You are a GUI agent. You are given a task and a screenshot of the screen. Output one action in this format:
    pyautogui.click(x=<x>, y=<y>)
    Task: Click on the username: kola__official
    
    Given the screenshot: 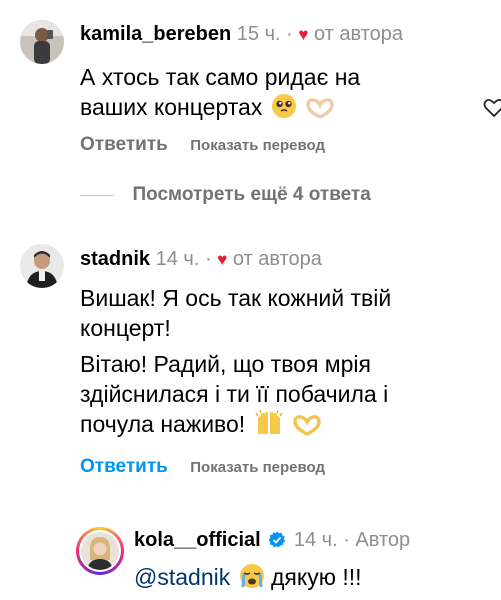 What is the action you would take?
    pyautogui.click(x=197, y=540)
    